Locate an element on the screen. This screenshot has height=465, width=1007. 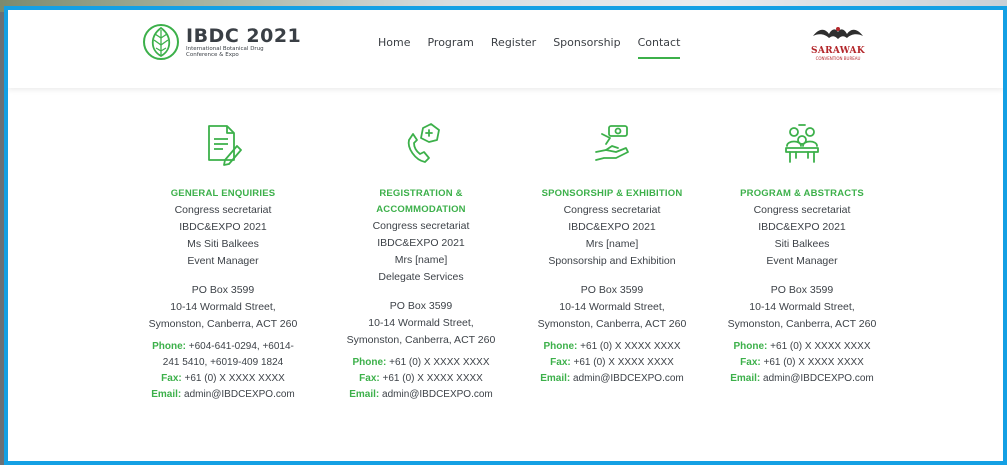
document-edit-icon is located at coordinates (225, 145).